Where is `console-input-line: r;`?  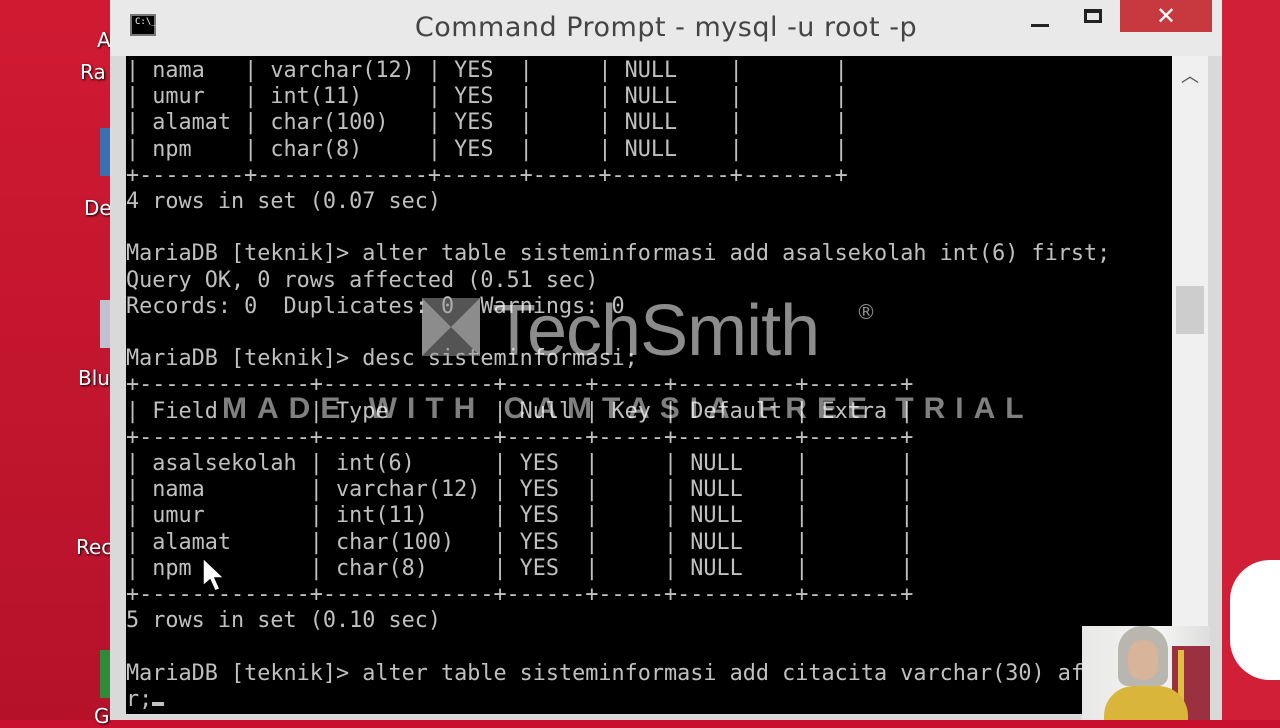 console-input-line: r; is located at coordinates (139, 699).